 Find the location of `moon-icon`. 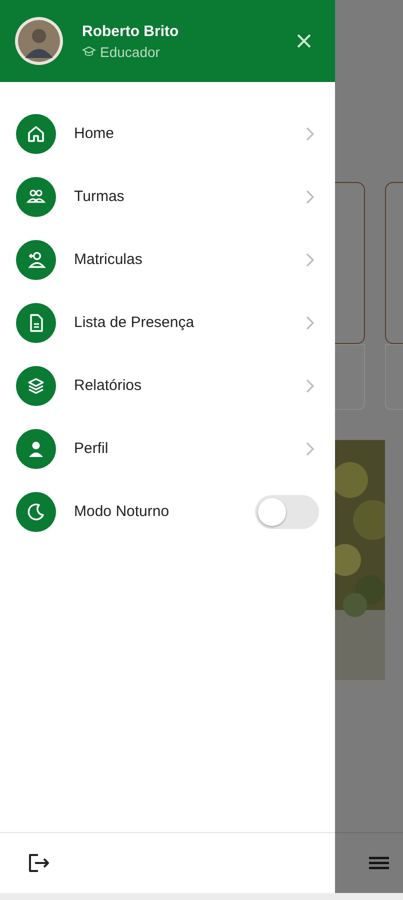

moon-icon is located at coordinates (36, 512).